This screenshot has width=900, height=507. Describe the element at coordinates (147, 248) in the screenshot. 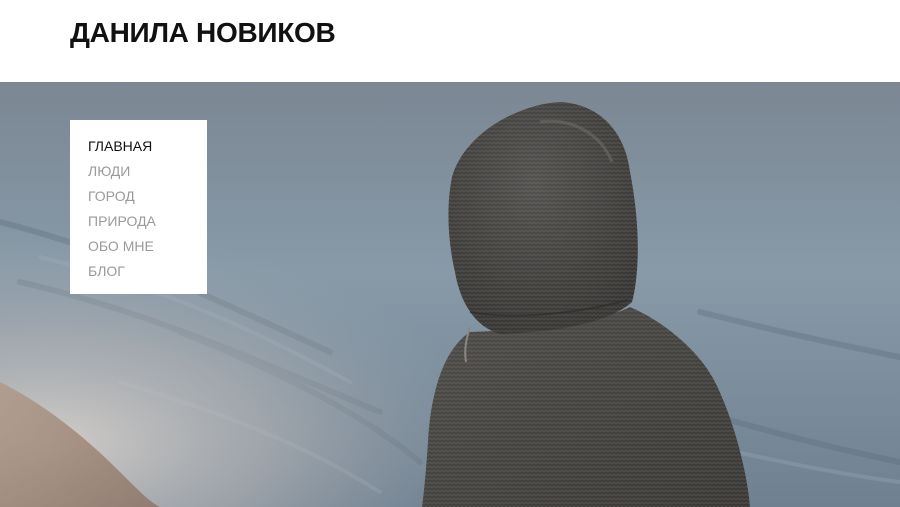

I see `menu-item-about: ОБО МНЕ` at that location.